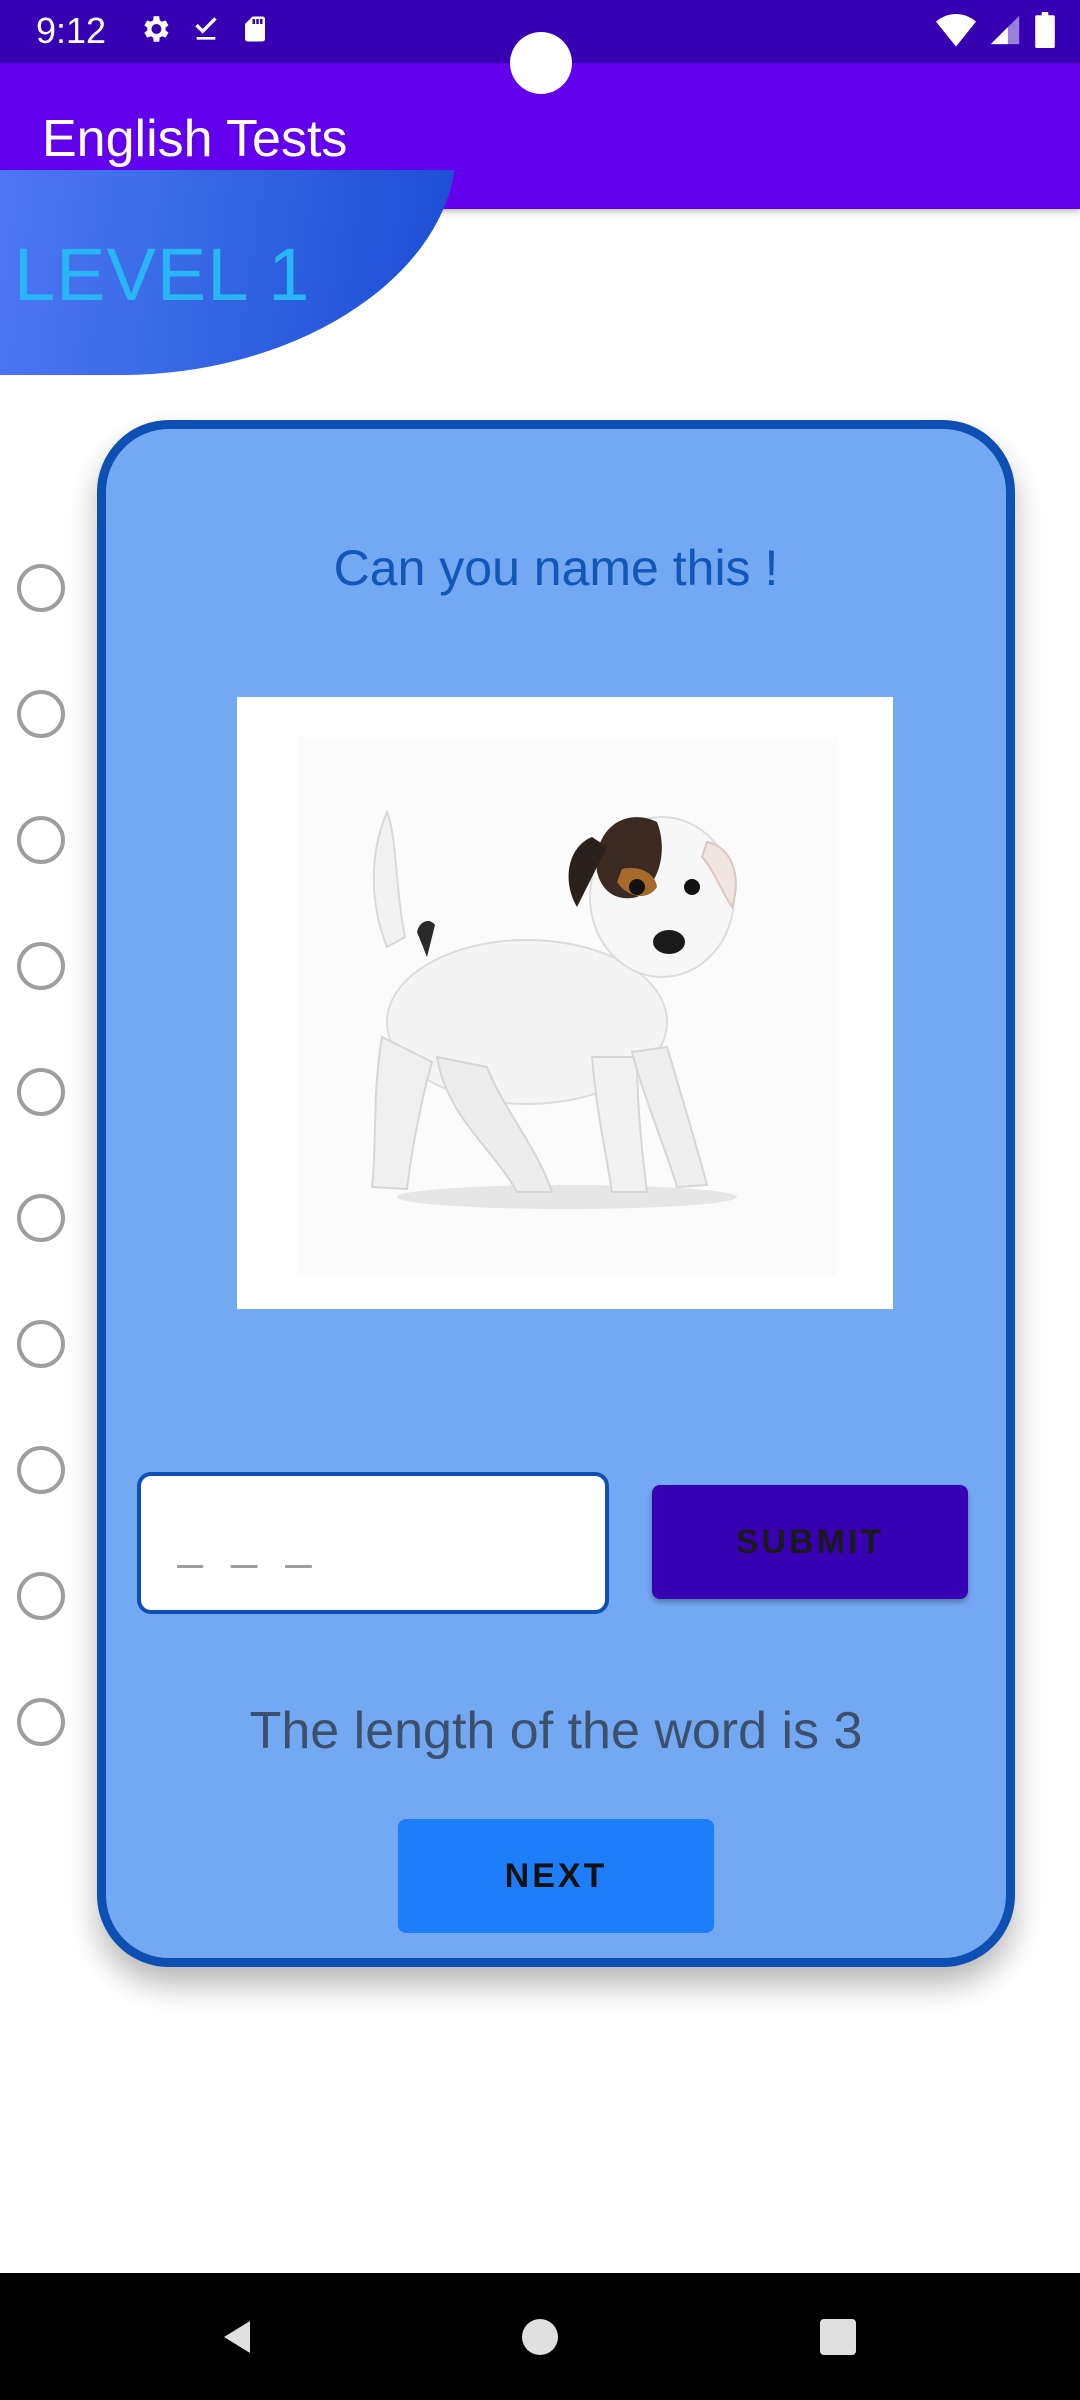 The width and height of the screenshot is (1080, 2400). Describe the element at coordinates (556, 568) in the screenshot. I see `question-text: Can you name this !` at that location.